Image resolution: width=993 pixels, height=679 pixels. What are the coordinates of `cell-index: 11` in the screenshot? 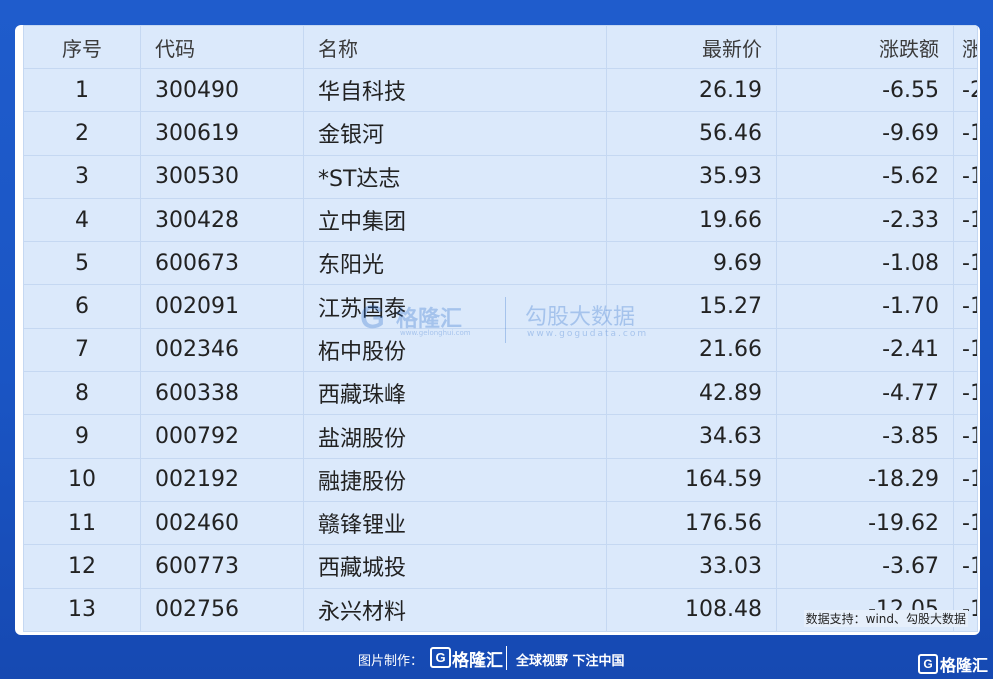 It's located at (82, 523).